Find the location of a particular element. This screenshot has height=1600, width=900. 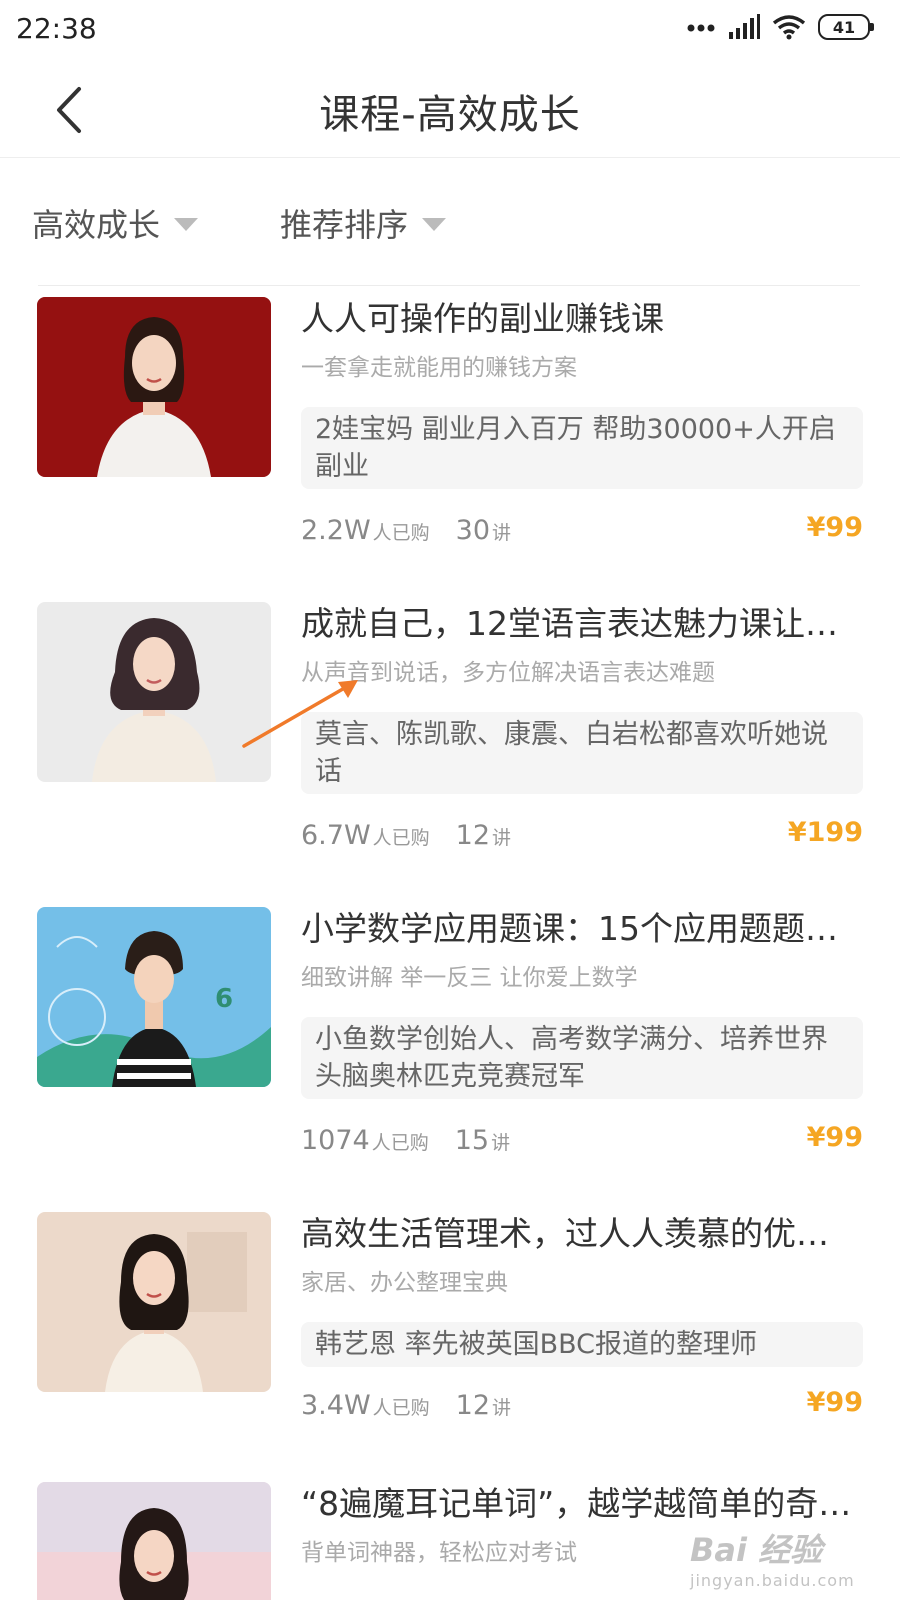

course-meta: 3.4W 人已购 12 讲 is located at coordinates (406, 1405).